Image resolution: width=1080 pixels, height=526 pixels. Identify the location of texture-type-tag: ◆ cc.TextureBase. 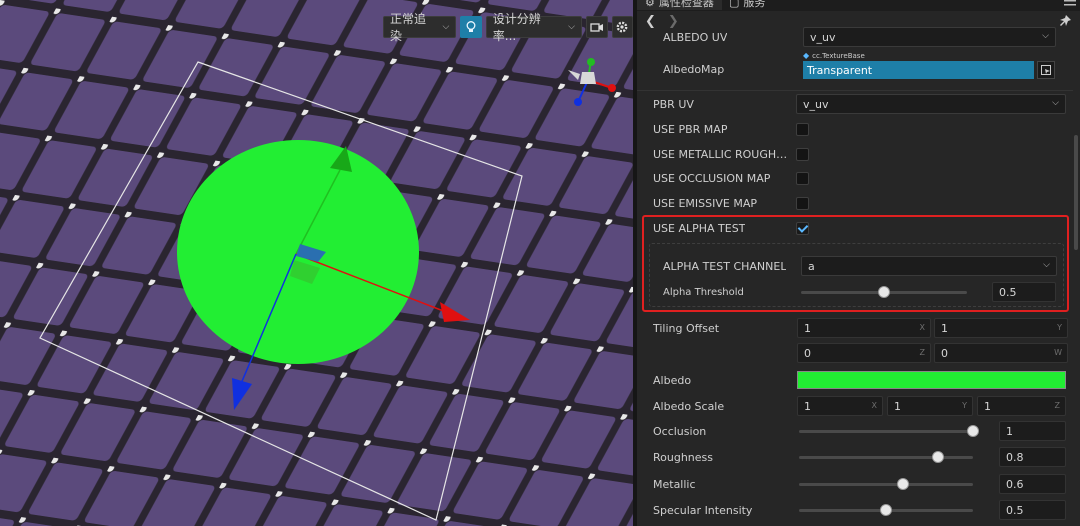
(834, 55).